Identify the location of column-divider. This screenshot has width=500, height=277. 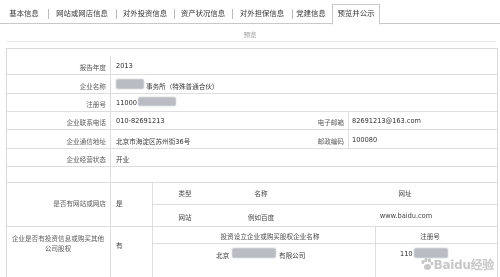
(348, 130).